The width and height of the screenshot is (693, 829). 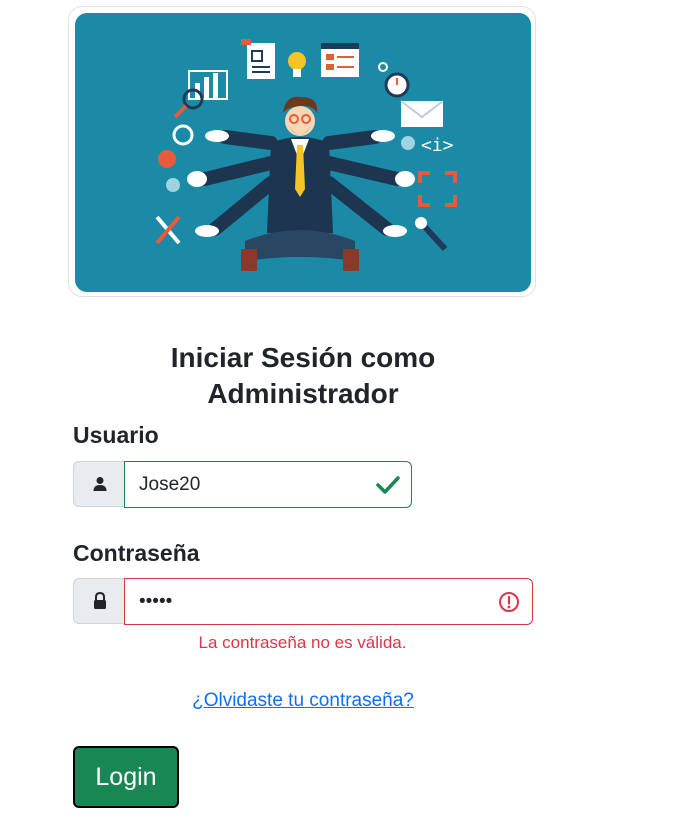 What do you see at coordinates (268, 484) in the screenshot?
I see `username-input` at bounding box center [268, 484].